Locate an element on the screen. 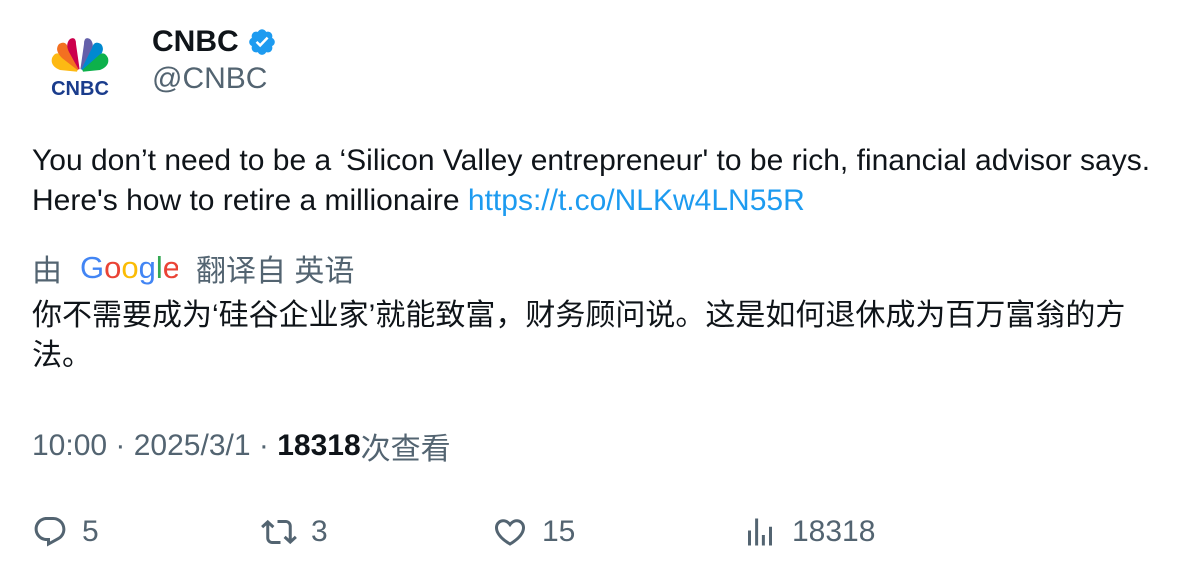 The width and height of the screenshot is (1196, 578). view-count-label: 次查看 is located at coordinates (405, 449).